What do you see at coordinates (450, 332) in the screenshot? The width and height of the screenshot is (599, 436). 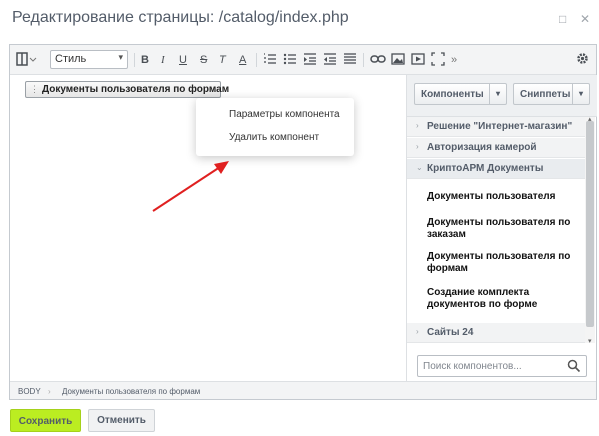 I see `category-label: Сайты 24` at bounding box center [450, 332].